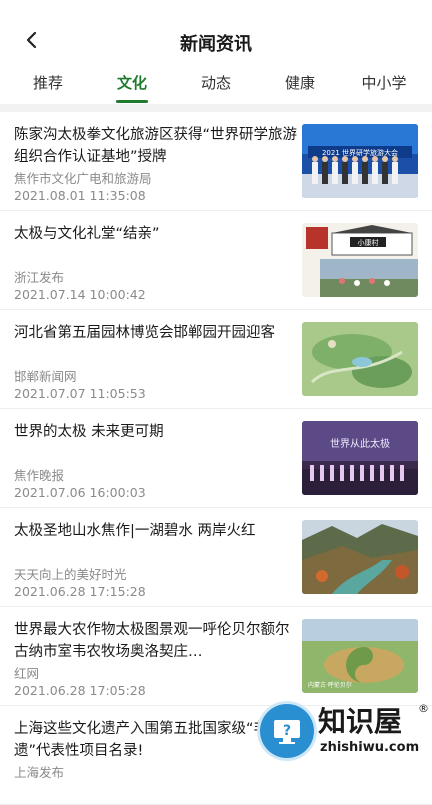  I want to click on help-monitor-icon: ?, so click(287, 732).